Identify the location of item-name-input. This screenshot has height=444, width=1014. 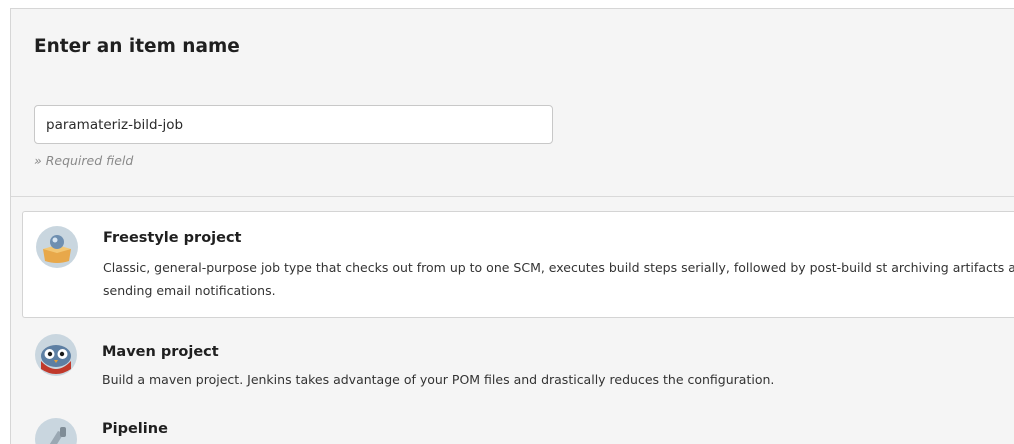
(293, 124).